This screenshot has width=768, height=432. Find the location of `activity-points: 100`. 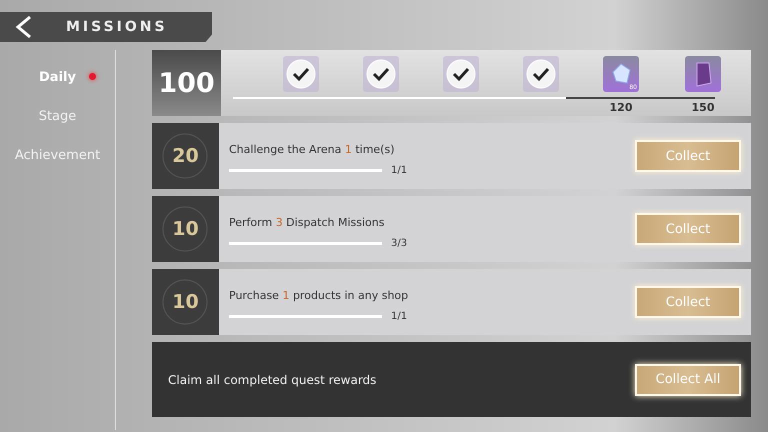

activity-points: 100 is located at coordinates (186, 83).